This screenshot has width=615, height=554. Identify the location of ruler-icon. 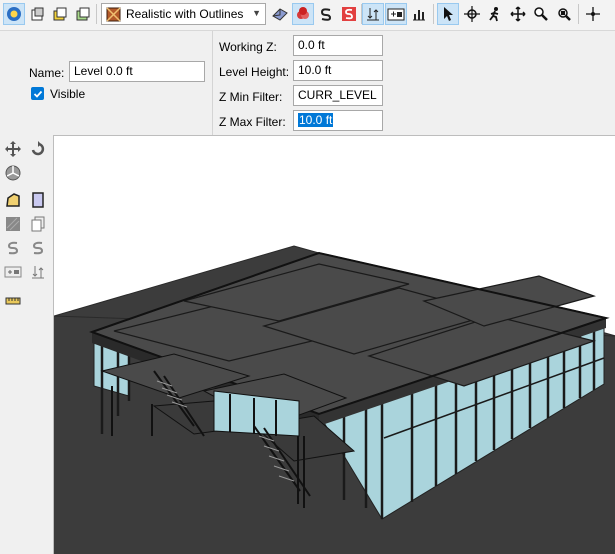
(13, 301).